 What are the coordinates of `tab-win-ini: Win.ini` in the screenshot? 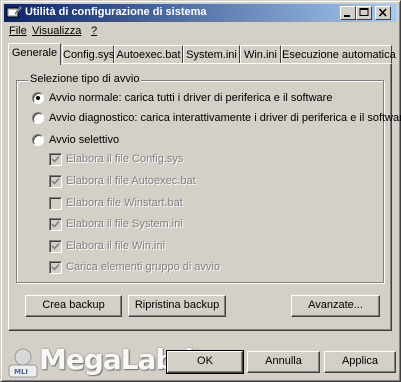 It's located at (260, 54).